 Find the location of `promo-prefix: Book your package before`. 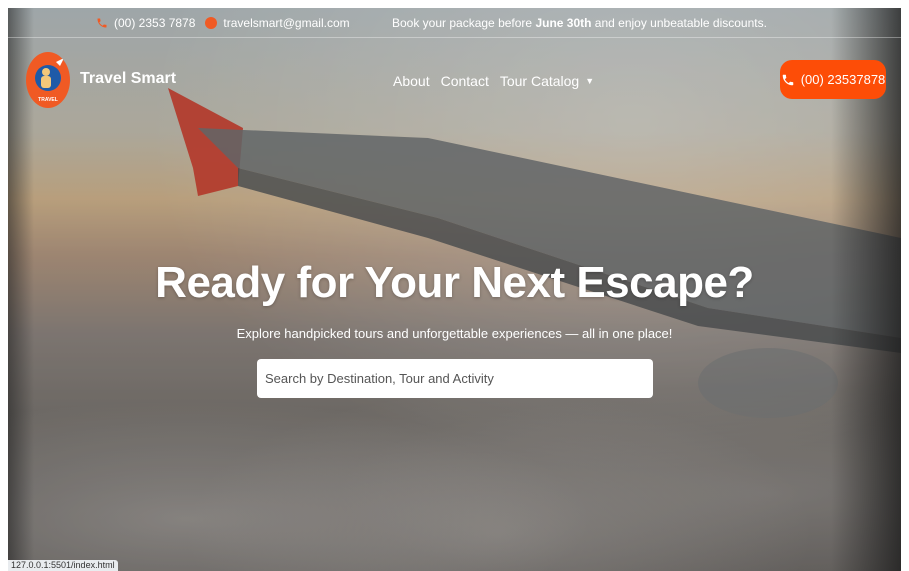

promo-prefix: Book your package before is located at coordinates (462, 23).